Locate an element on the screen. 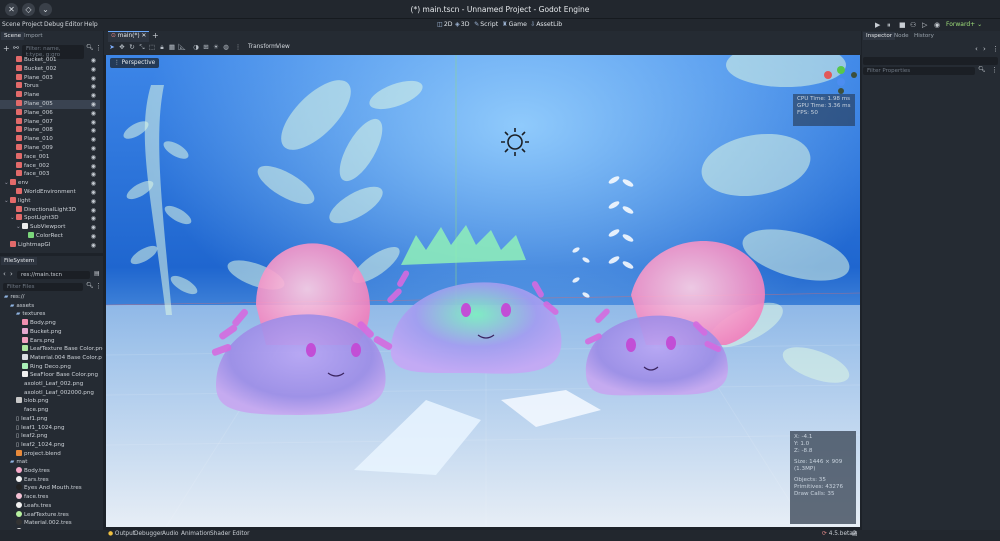  path-field: res://main.tscn is located at coordinates (53, 275).